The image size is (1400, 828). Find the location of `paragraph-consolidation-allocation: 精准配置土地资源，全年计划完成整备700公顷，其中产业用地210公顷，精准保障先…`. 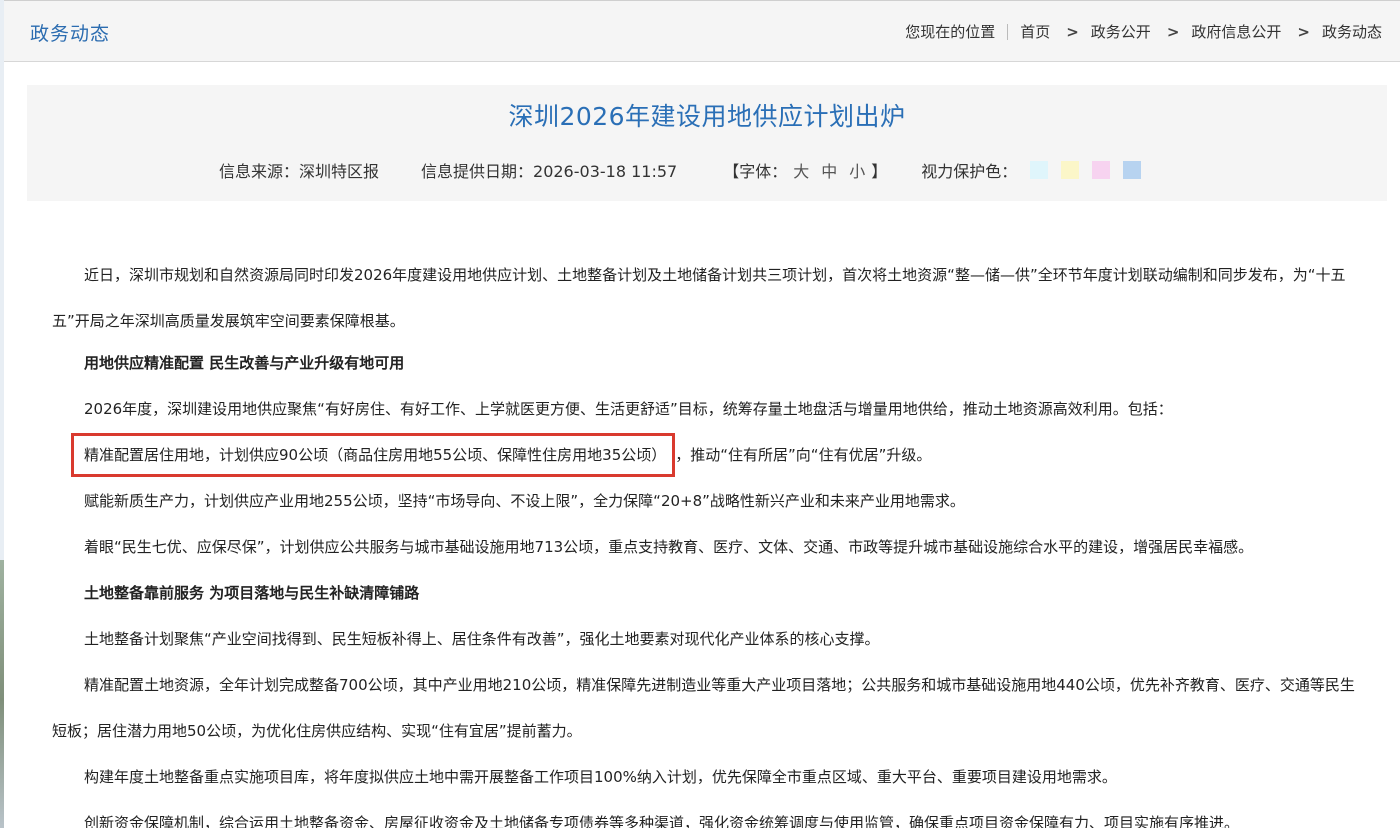

paragraph-consolidation-allocation: 精准配置土地资源，全年计划完成整备700公顷，其中产业用地210公顷，精准保障先… is located at coordinates (703, 708).